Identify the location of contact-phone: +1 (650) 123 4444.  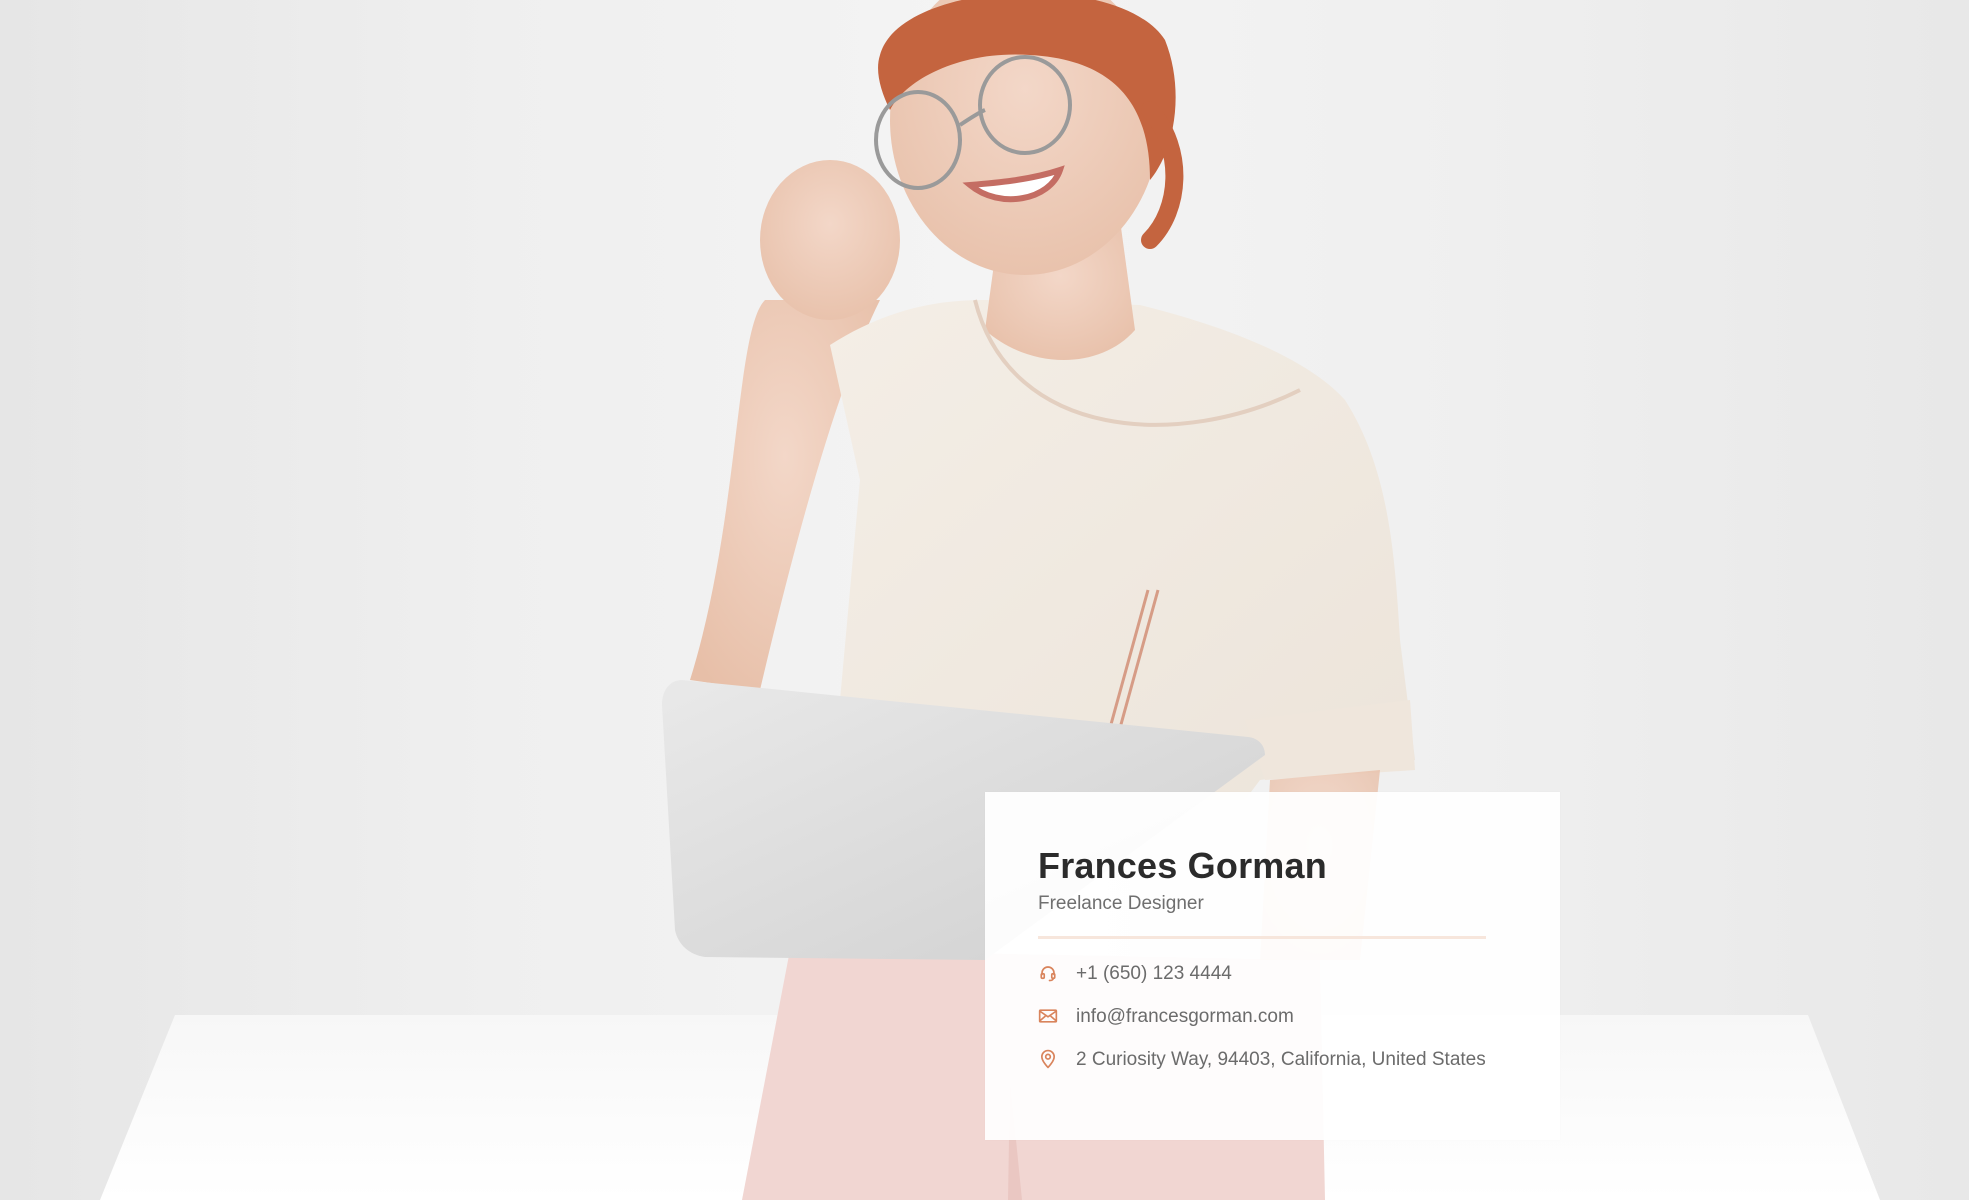
(1273, 973).